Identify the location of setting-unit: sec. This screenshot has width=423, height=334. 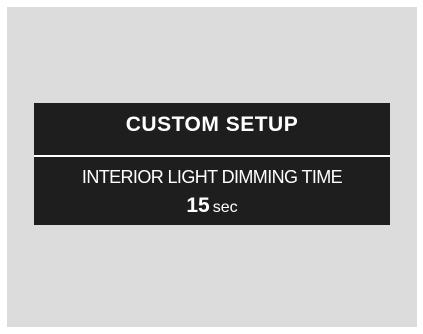
(225, 207).